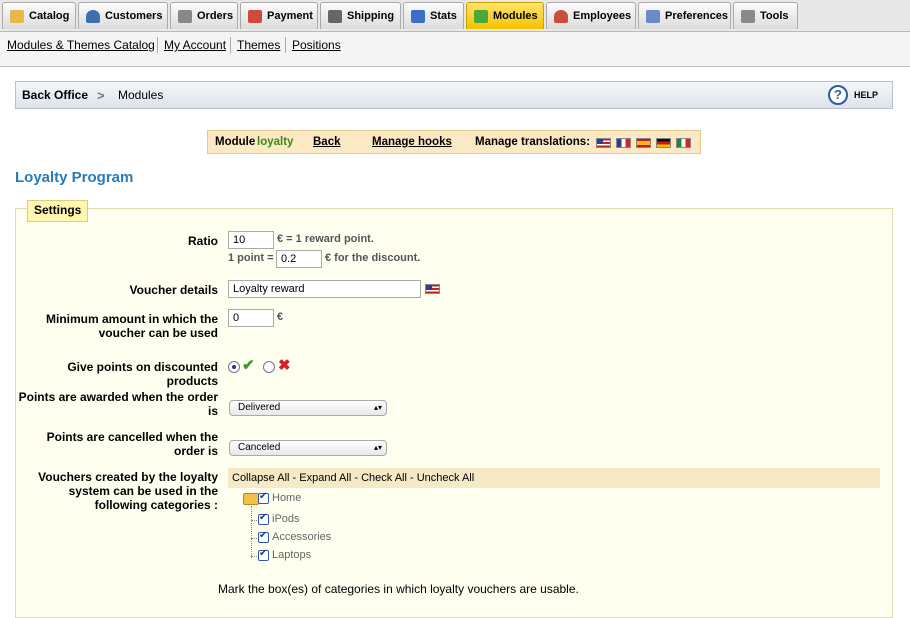 This screenshot has height=618, width=910. Describe the element at coordinates (299, 259) in the screenshot. I see `point-value-input: 0.2` at that location.